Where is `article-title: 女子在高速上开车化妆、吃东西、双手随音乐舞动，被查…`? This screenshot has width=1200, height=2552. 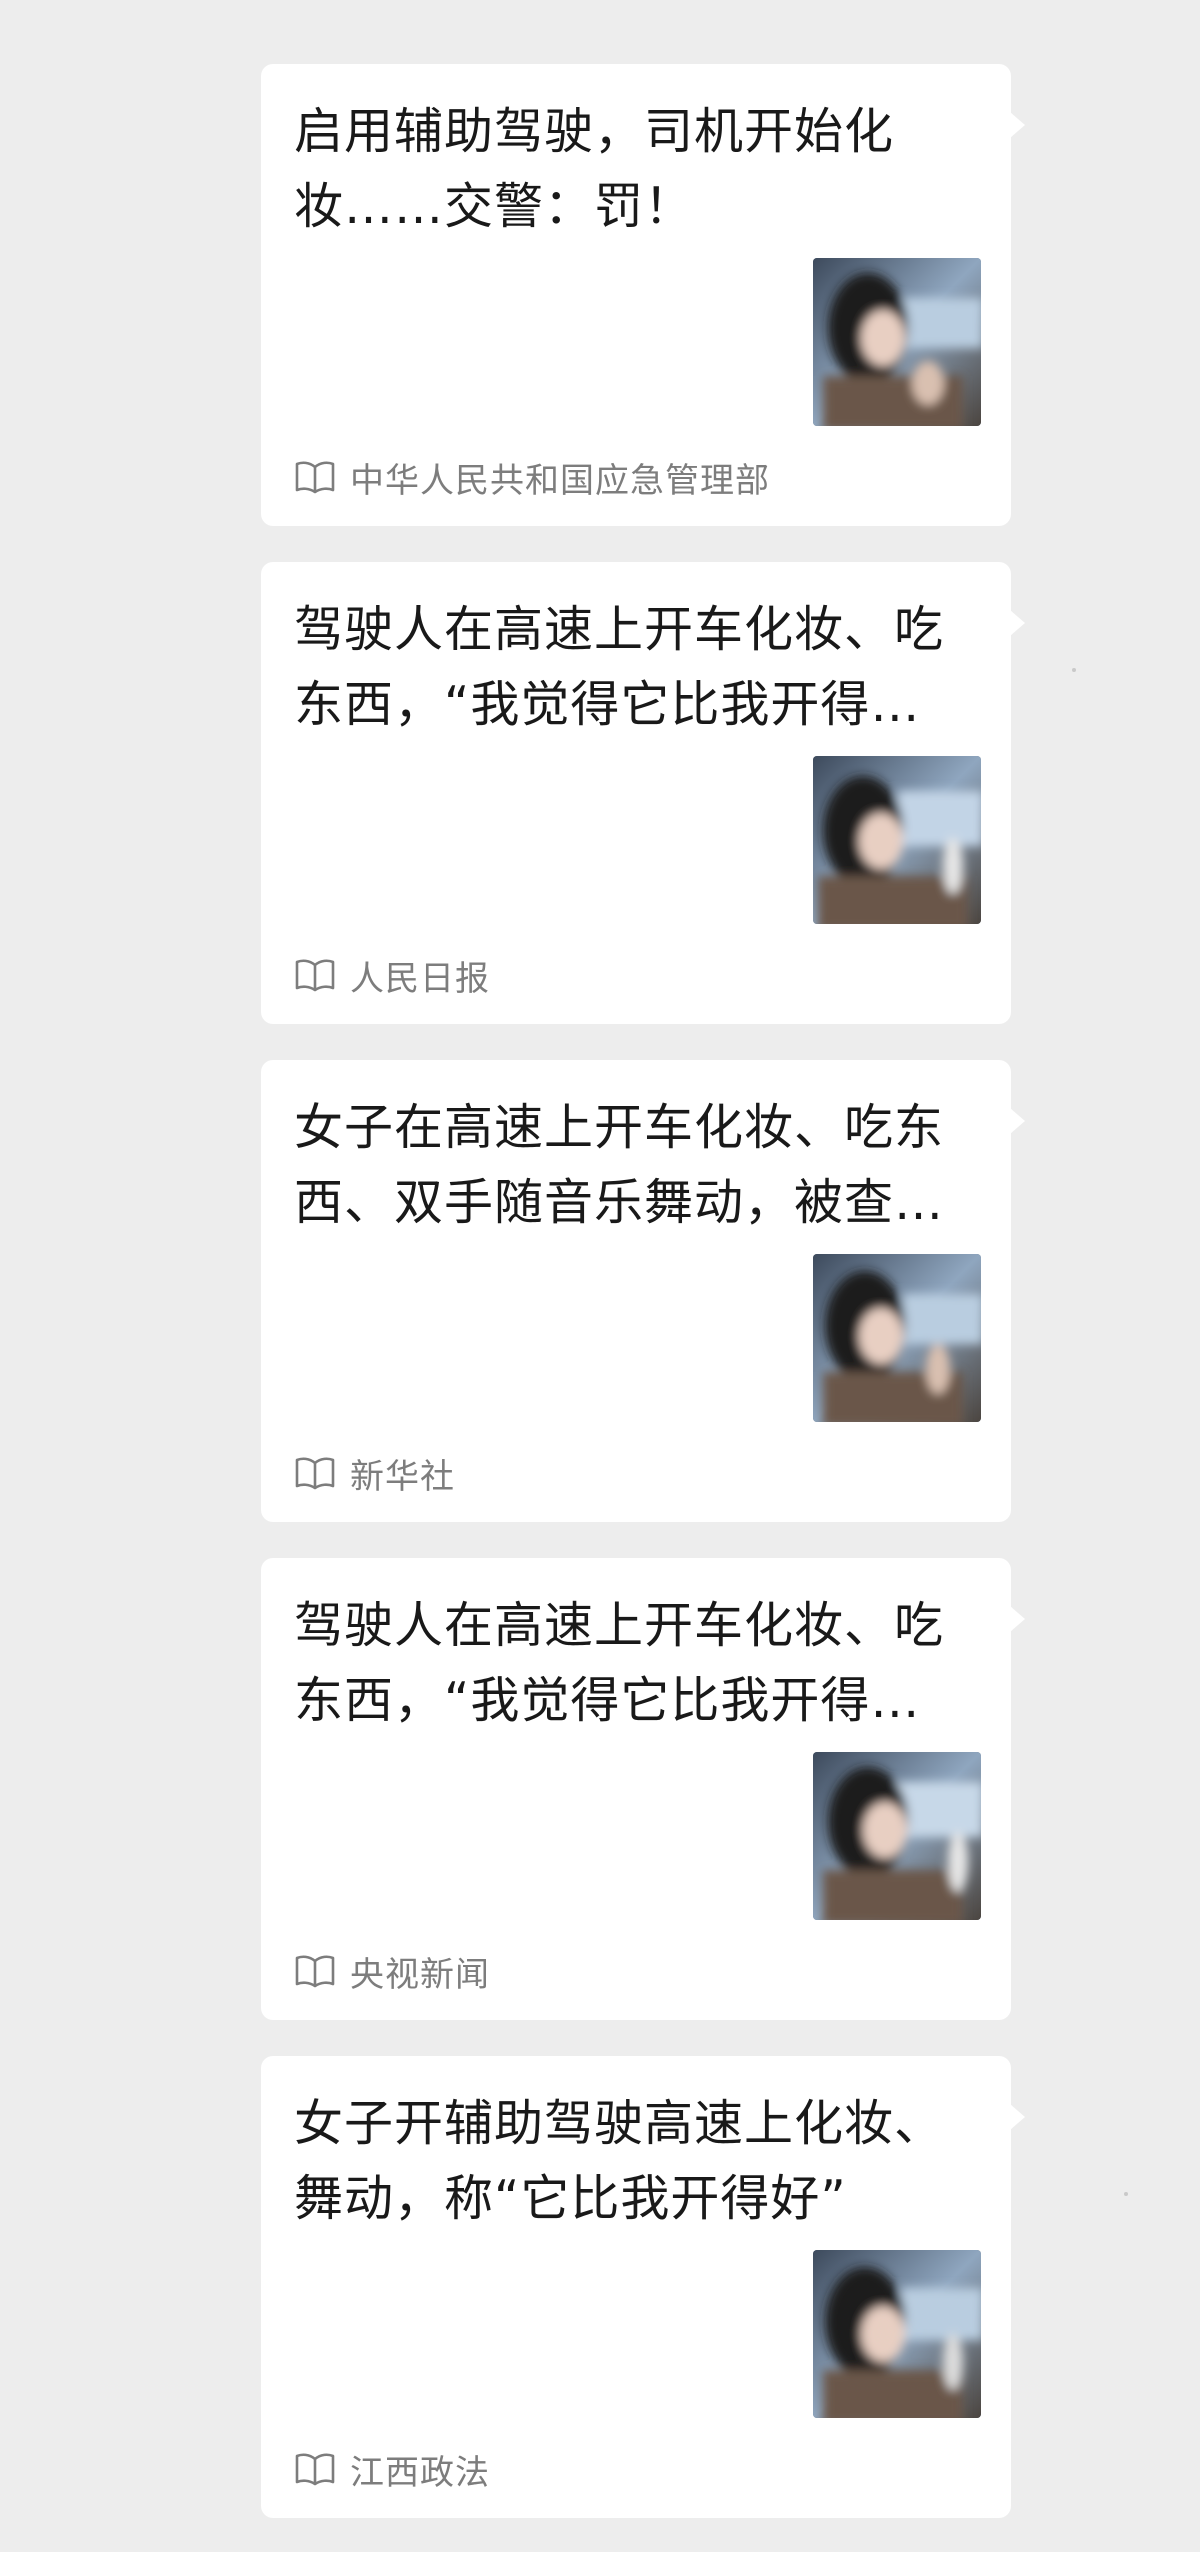
article-title: 女子在高速上开车化妆、吃东西、双手随音乐舞动，被查… is located at coordinates (639, 1165).